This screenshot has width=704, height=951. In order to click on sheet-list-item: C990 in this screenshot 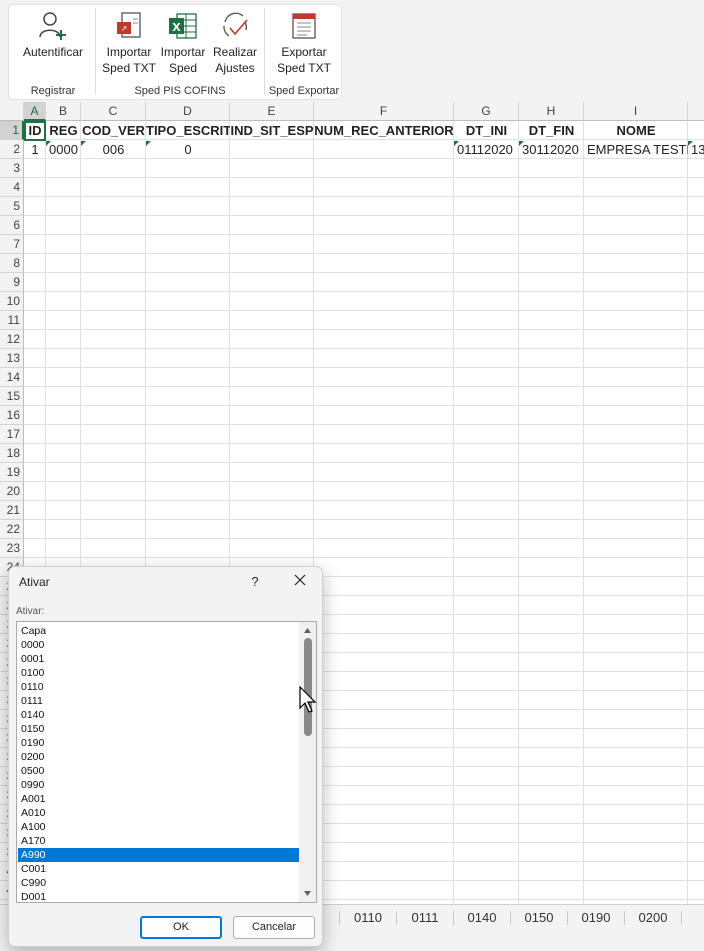, I will do `click(158, 883)`.